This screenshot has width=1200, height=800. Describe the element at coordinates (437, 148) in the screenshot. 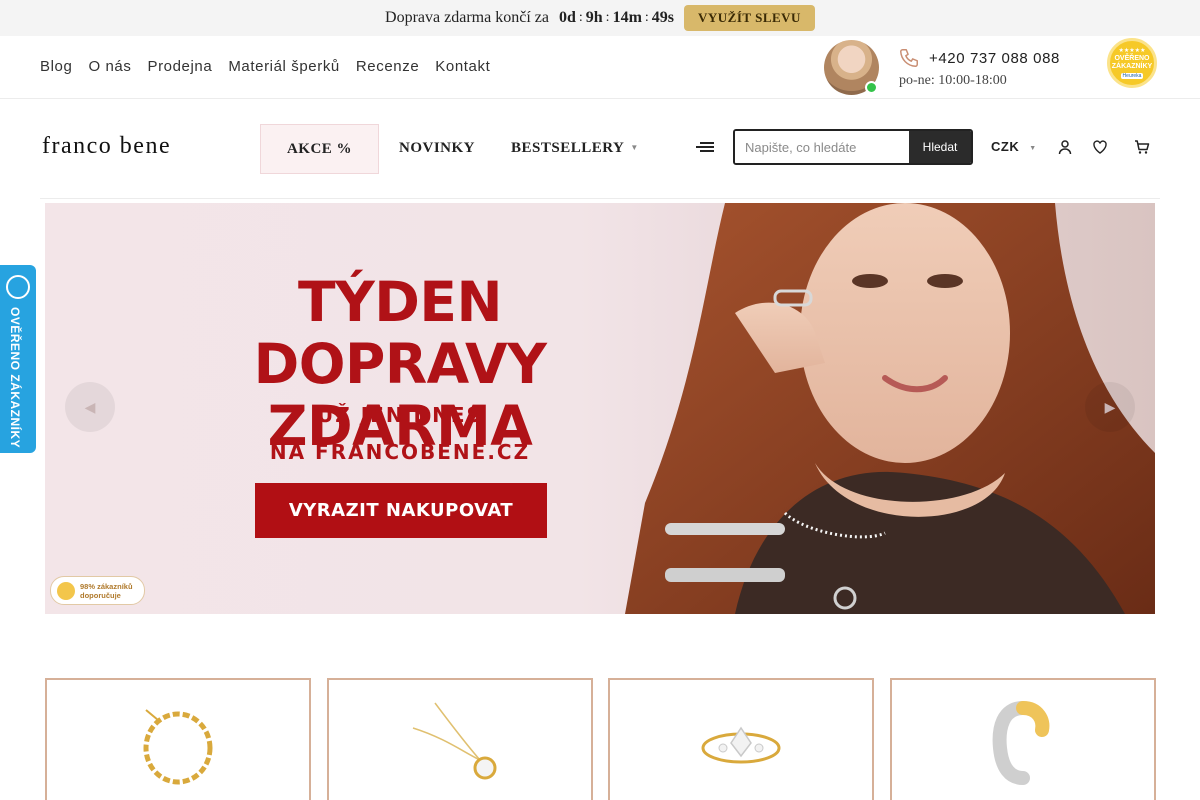

I see `nav-novinky: NOVINKY` at that location.